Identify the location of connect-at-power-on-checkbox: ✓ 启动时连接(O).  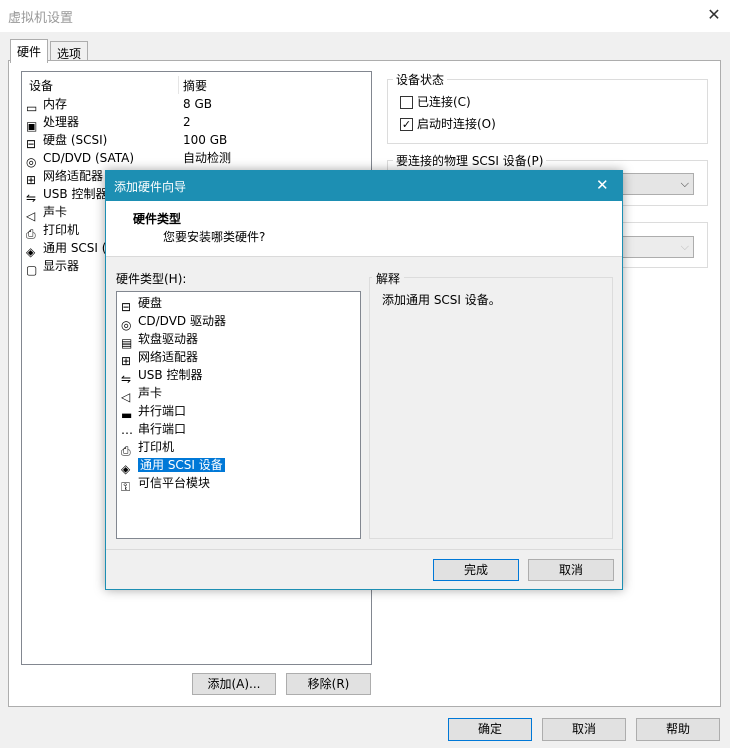
(448, 123).